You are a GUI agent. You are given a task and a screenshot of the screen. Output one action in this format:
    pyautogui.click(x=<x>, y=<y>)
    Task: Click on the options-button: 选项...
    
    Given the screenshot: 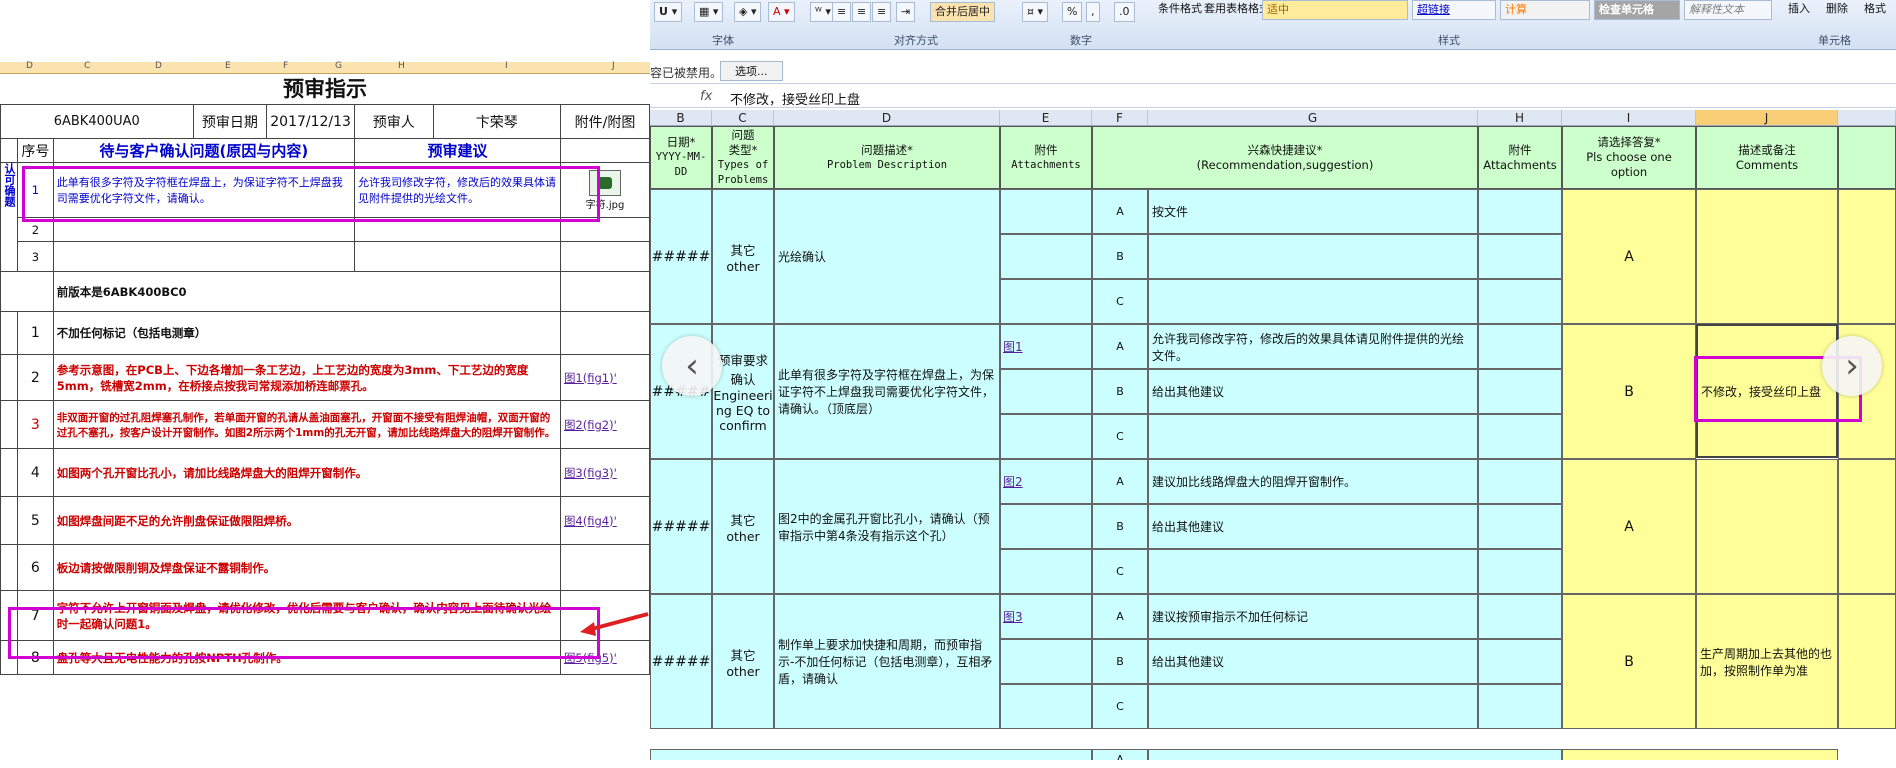 What is the action you would take?
    pyautogui.click(x=751, y=71)
    